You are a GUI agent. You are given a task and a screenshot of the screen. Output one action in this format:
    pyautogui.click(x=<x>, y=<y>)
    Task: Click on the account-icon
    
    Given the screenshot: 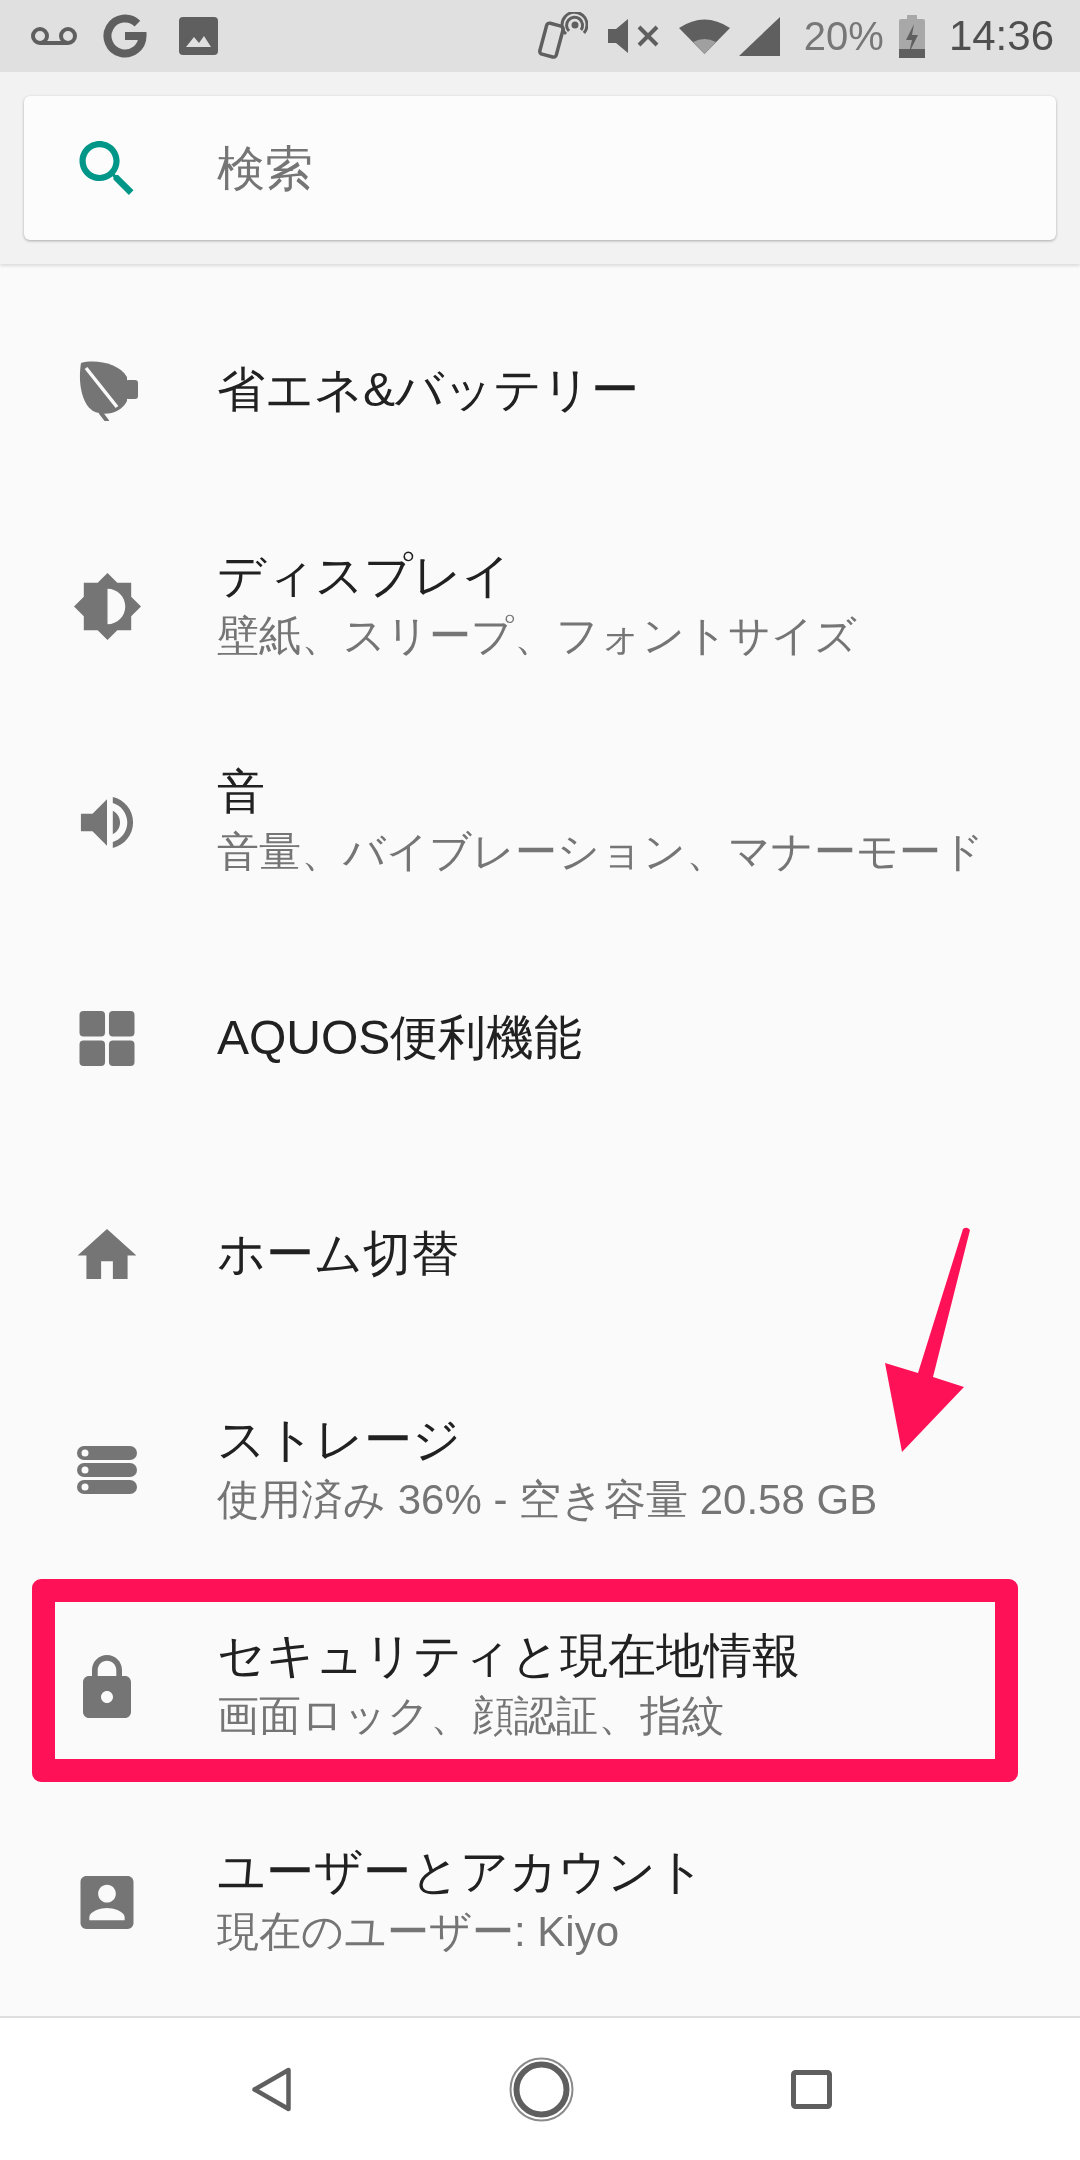 What is the action you would take?
    pyautogui.click(x=107, y=1902)
    